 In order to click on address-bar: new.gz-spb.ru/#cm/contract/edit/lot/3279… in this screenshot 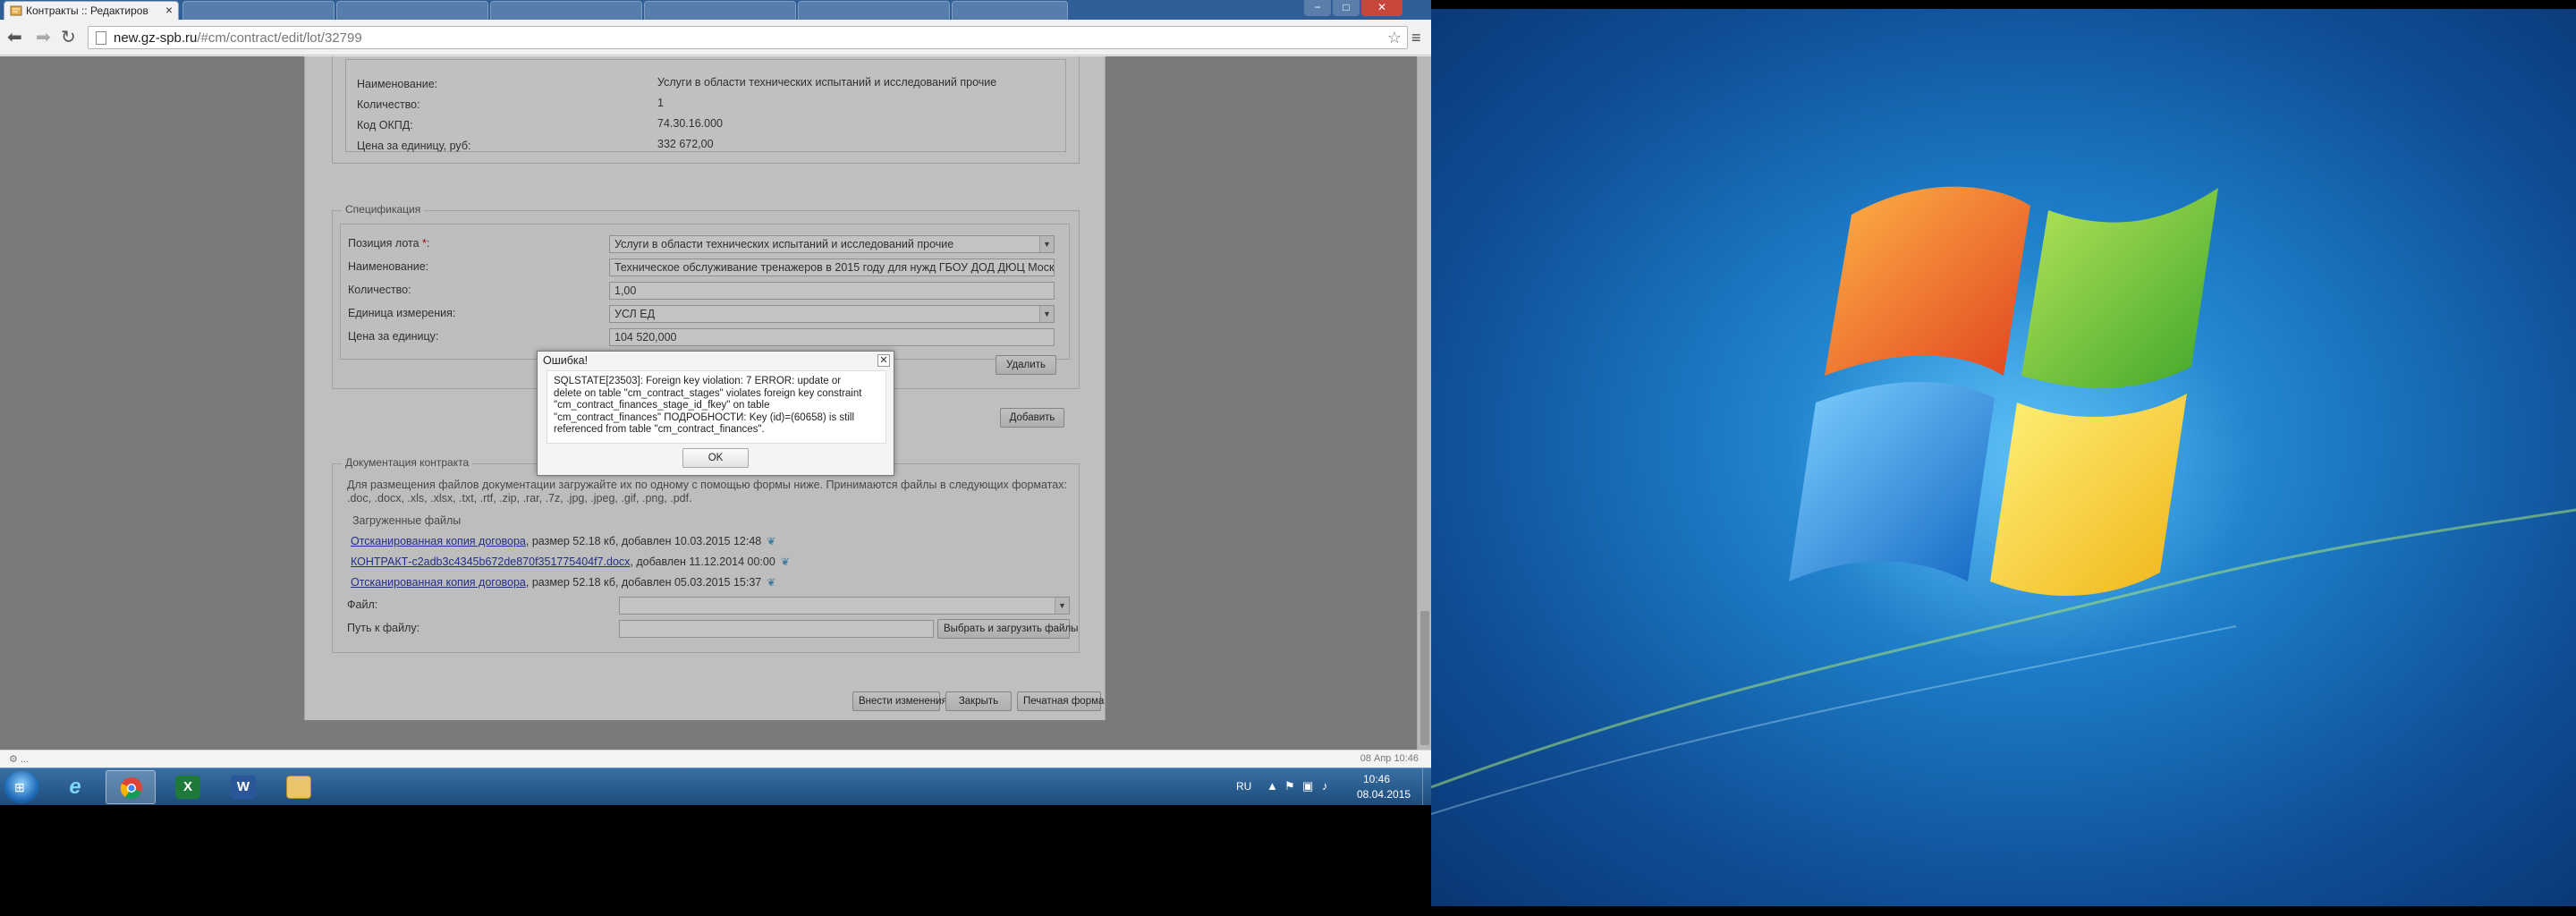, I will do `click(748, 37)`.